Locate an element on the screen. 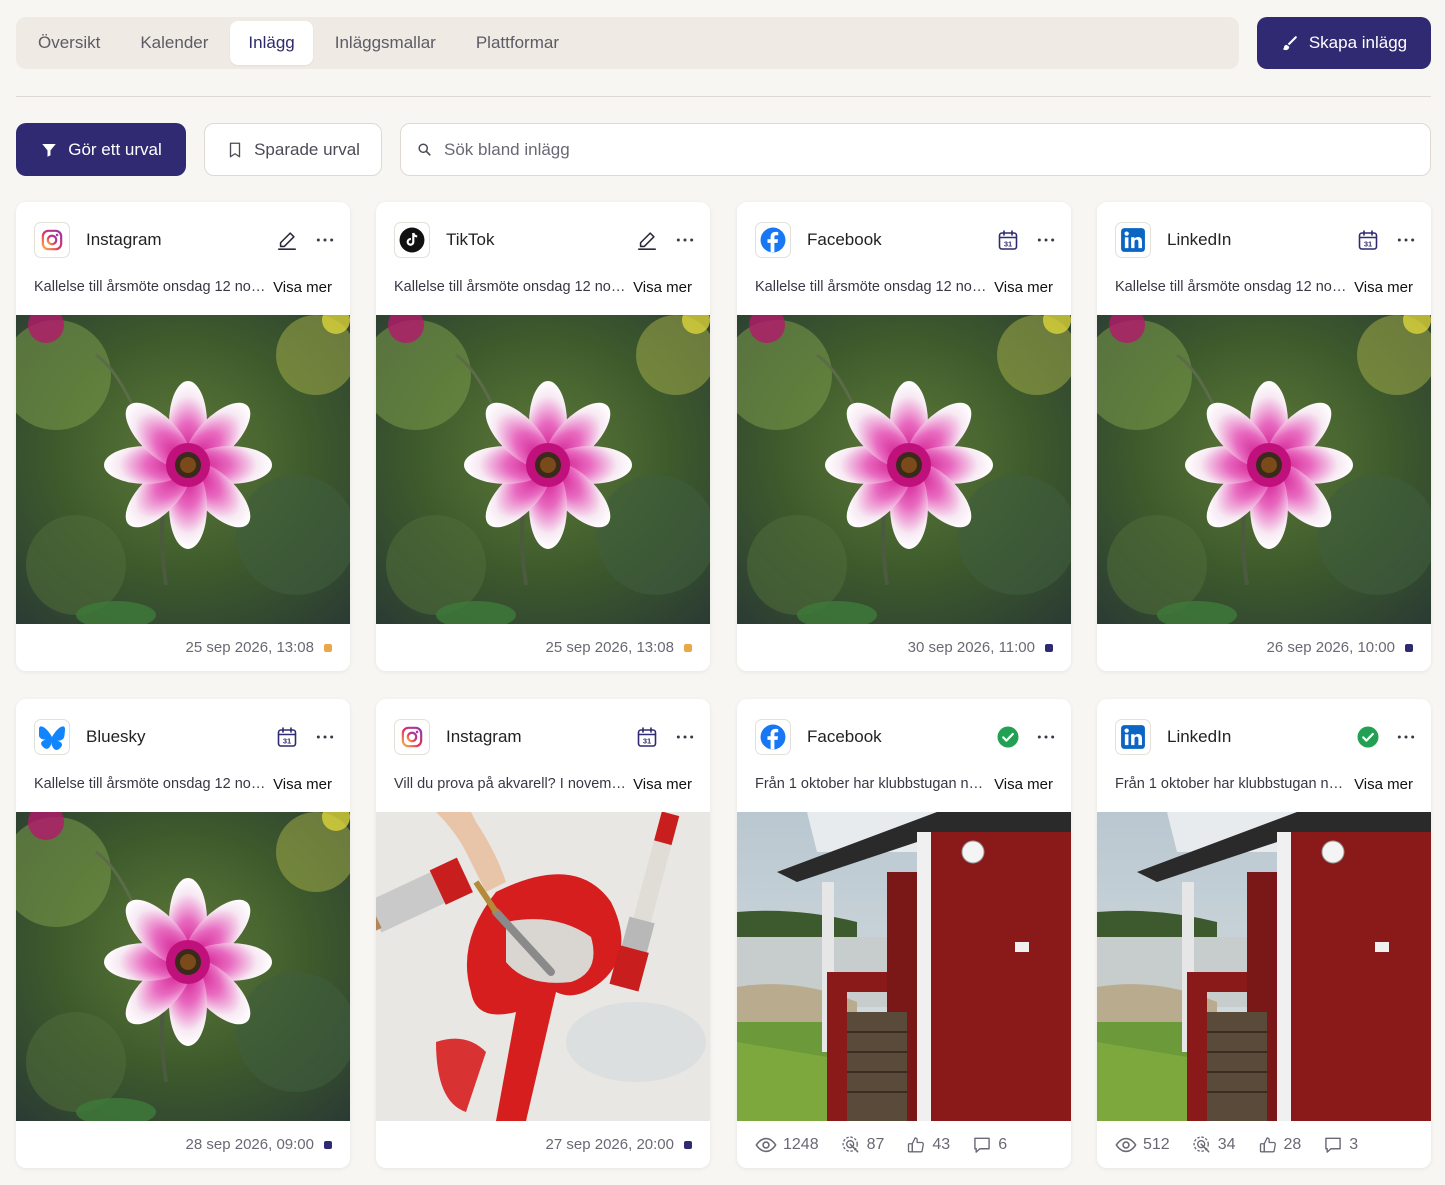  post-footer: 25 sep 2026, 13:08 is located at coordinates (183, 647).